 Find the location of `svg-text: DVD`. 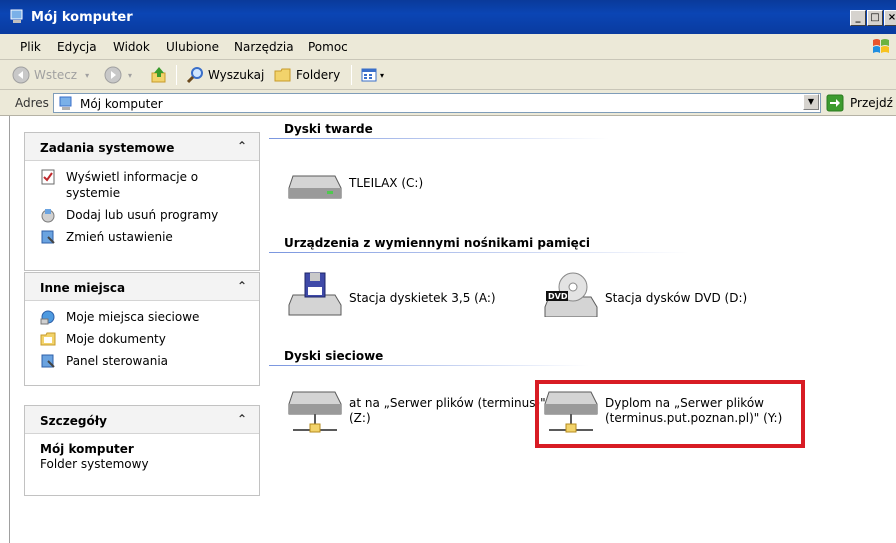

svg-text: DVD is located at coordinates (558, 296).